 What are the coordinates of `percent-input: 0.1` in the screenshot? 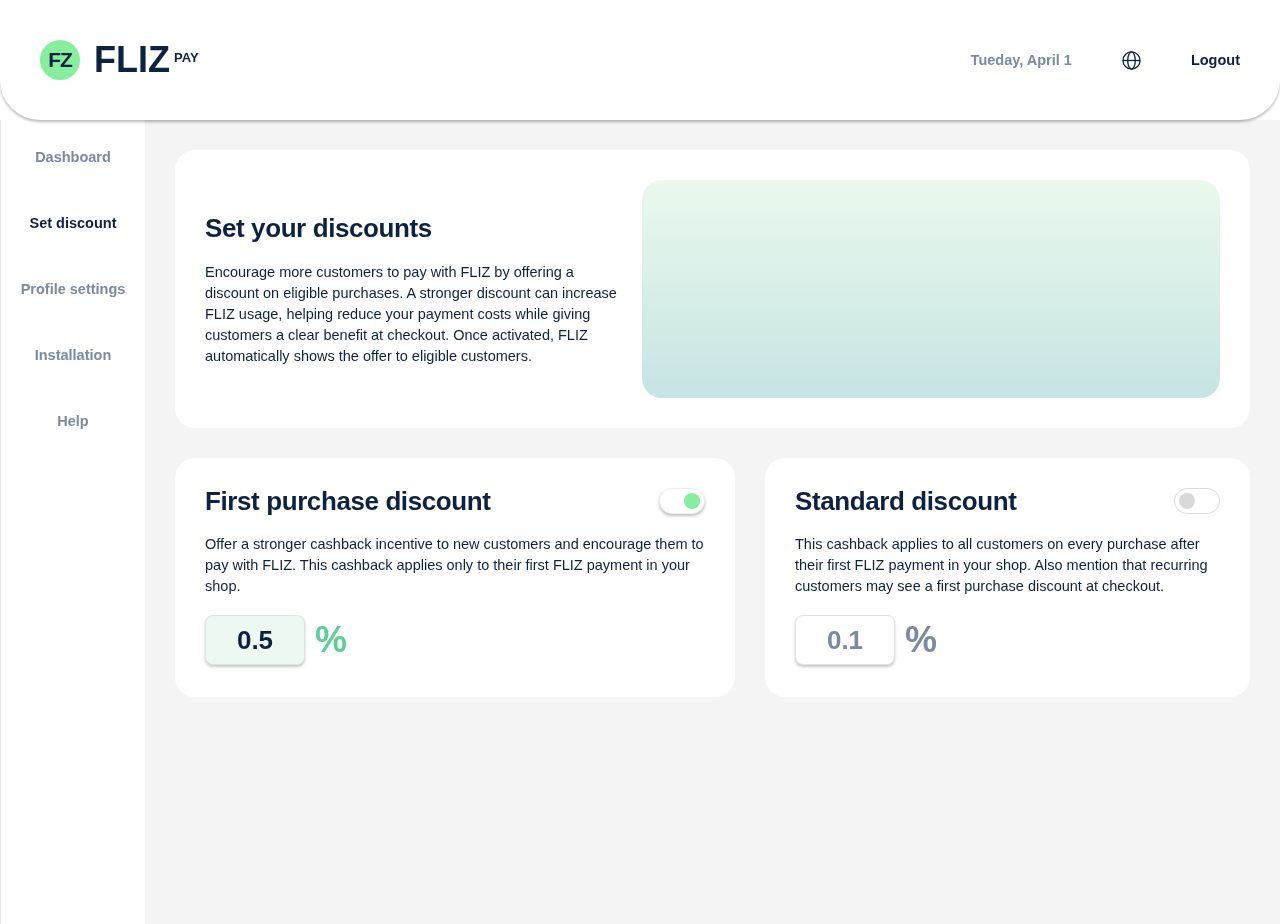 It's located at (845, 640).